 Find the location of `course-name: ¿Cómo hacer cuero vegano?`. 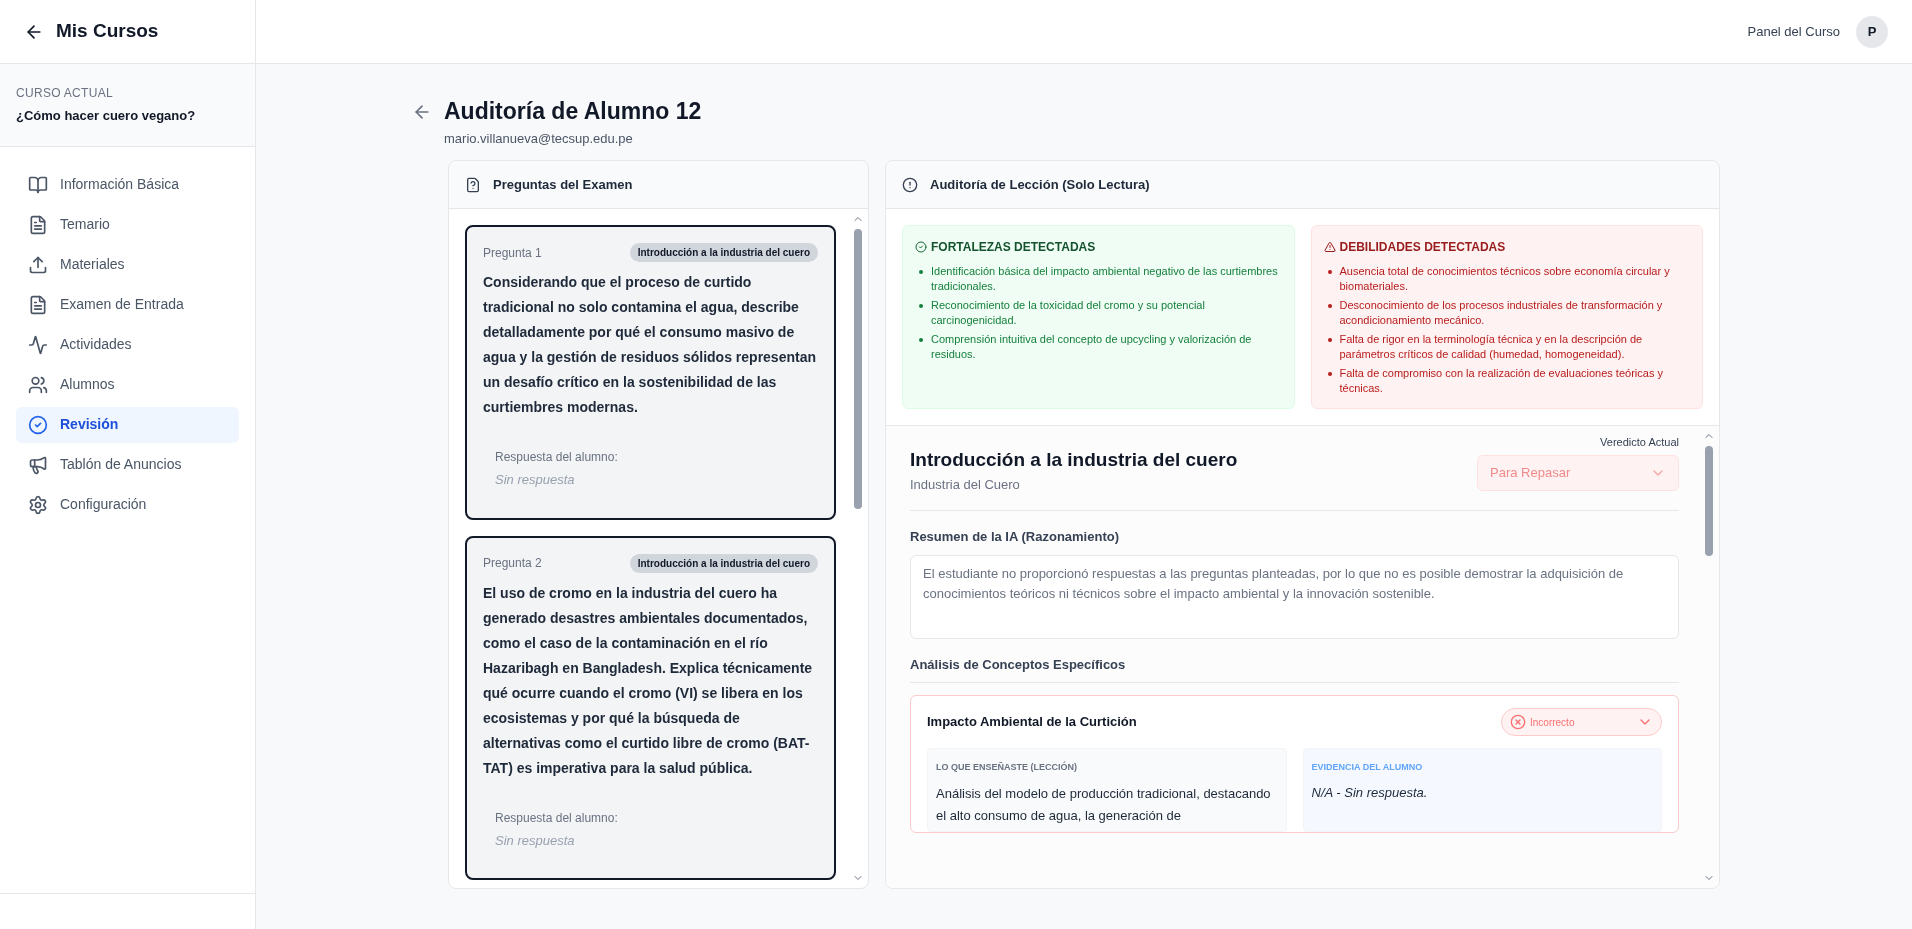

course-name: ¿Cómo hacer cuero vegano? is located at coordinates (106, 116).